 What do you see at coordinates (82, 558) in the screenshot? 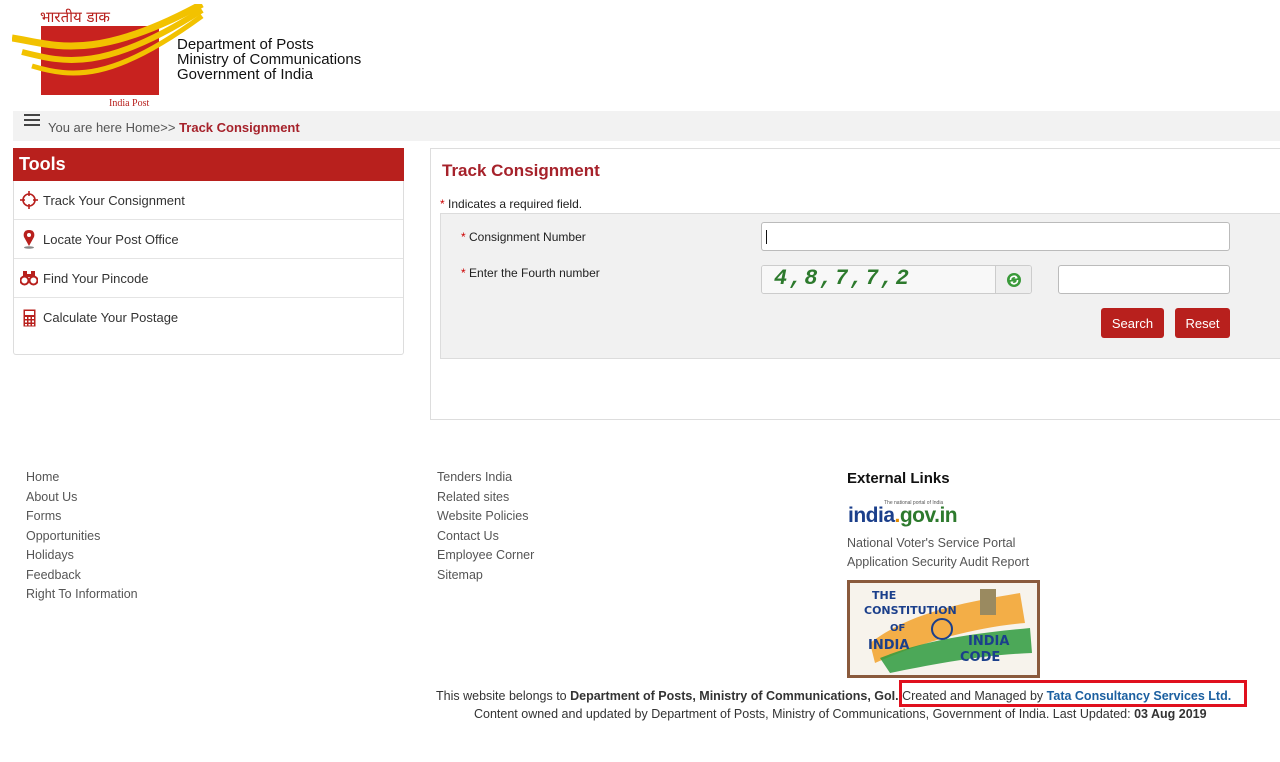
I see `footer-link: Holidays` at bounding box center [82, 558].